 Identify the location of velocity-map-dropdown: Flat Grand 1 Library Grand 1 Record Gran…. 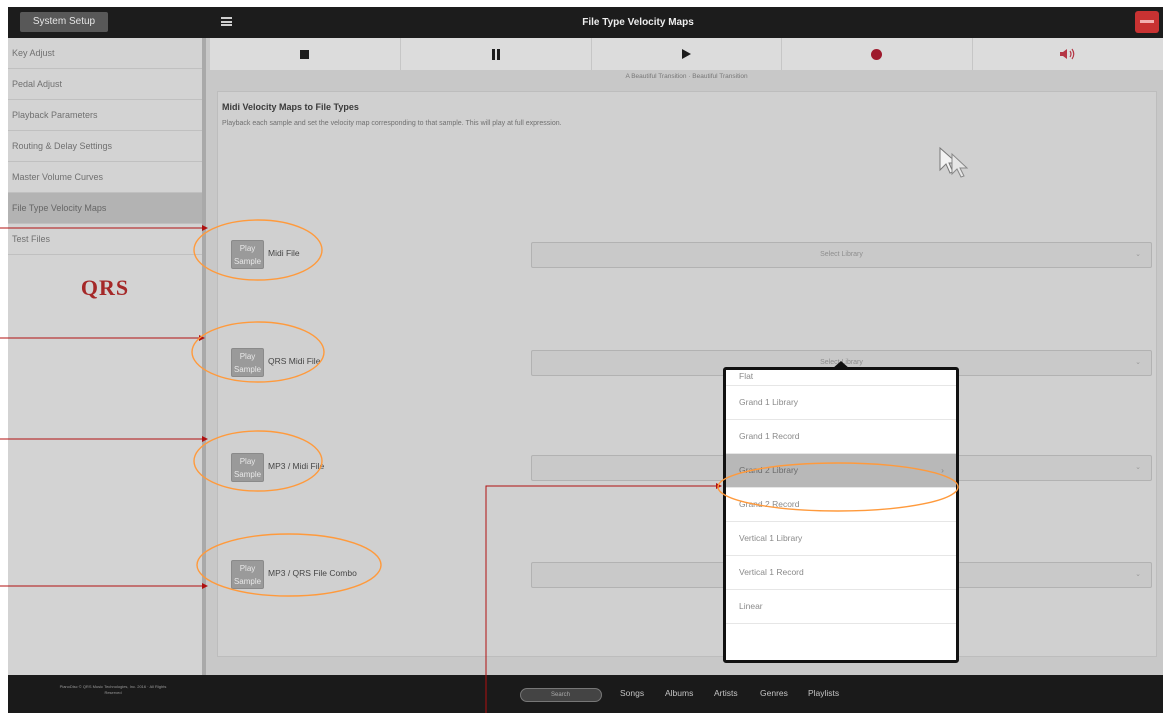
(841, 515).